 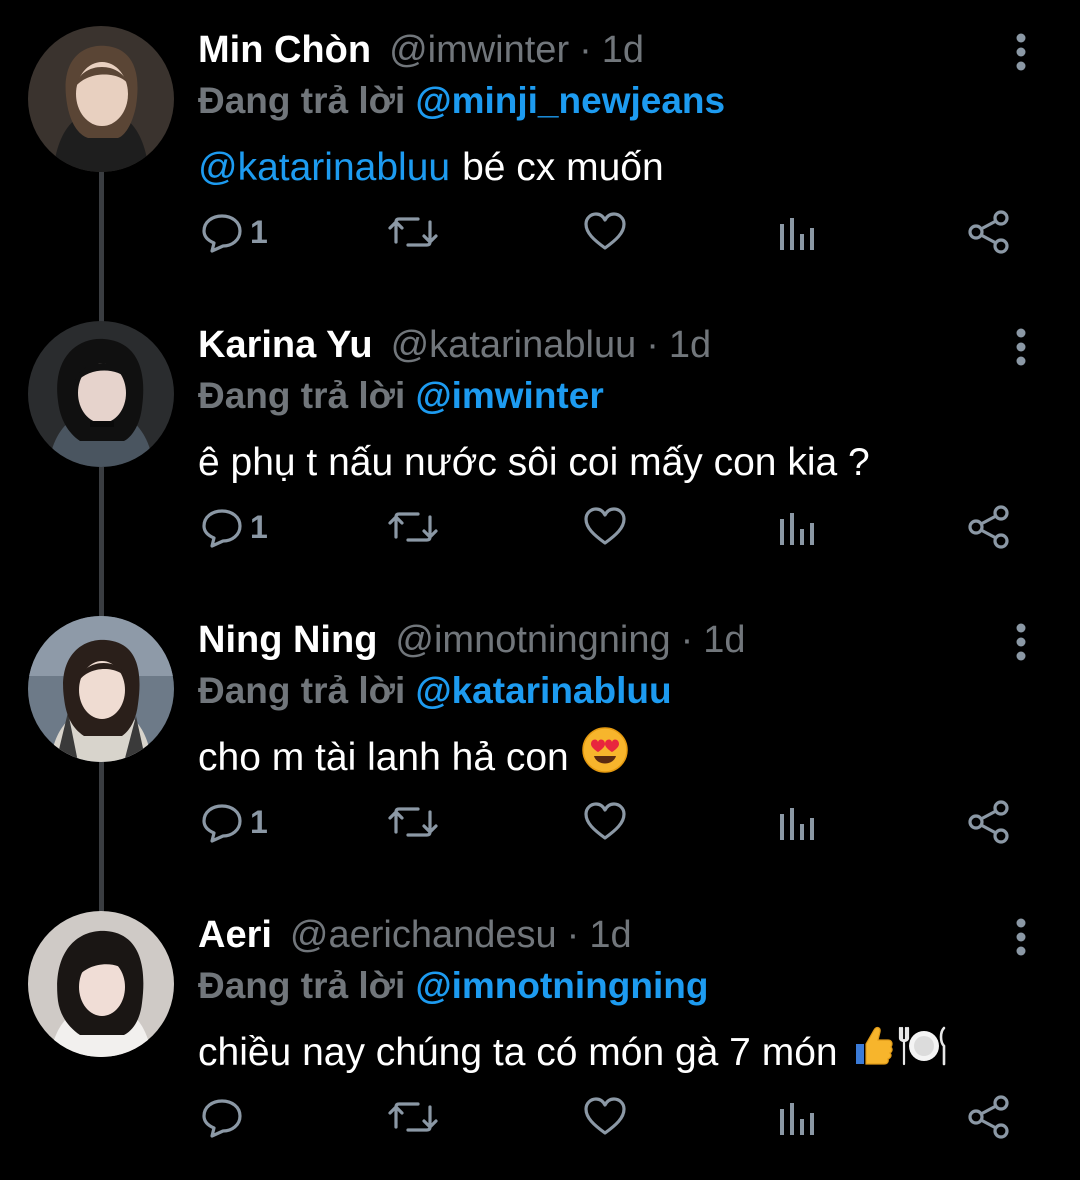 I want to click on tweet-text: @katarinabluu bé cx muốn, so click(x=431, y=168).